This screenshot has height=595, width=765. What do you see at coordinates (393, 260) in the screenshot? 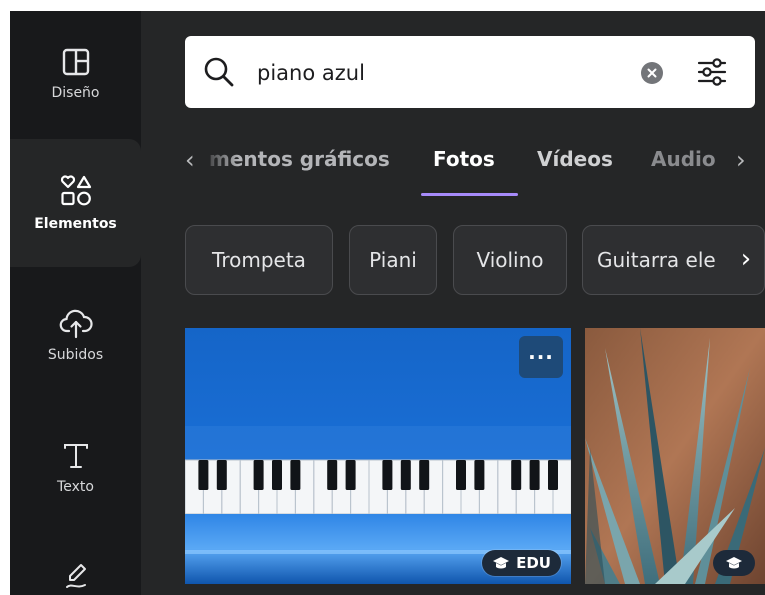
I see `chip-piani: Piani` at bounding box center [393, 260].